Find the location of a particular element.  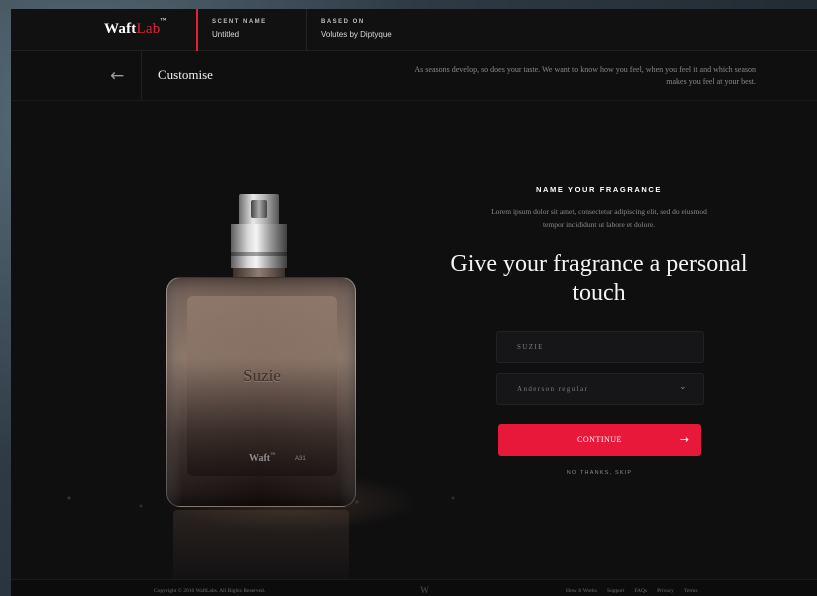

subheader-divider is located at coordinates (141, 76).